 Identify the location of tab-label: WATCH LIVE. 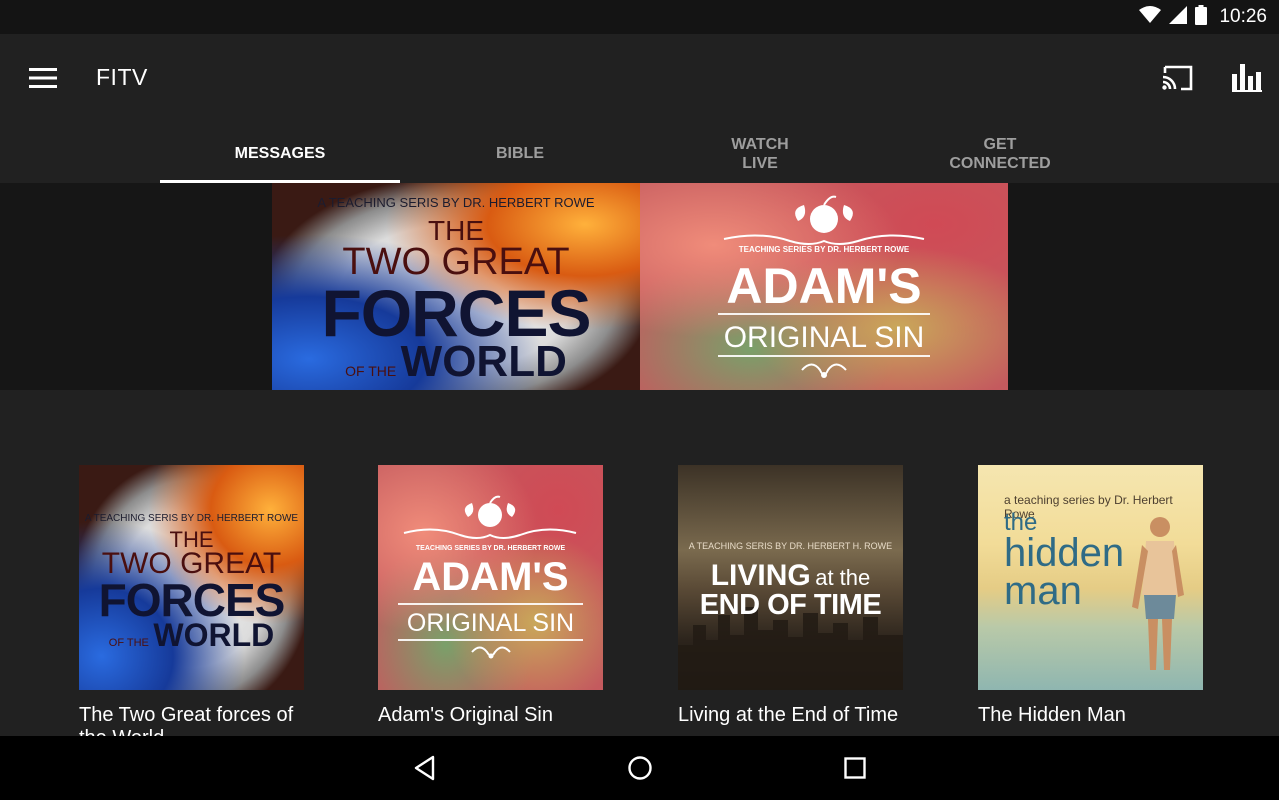
(760, 153).